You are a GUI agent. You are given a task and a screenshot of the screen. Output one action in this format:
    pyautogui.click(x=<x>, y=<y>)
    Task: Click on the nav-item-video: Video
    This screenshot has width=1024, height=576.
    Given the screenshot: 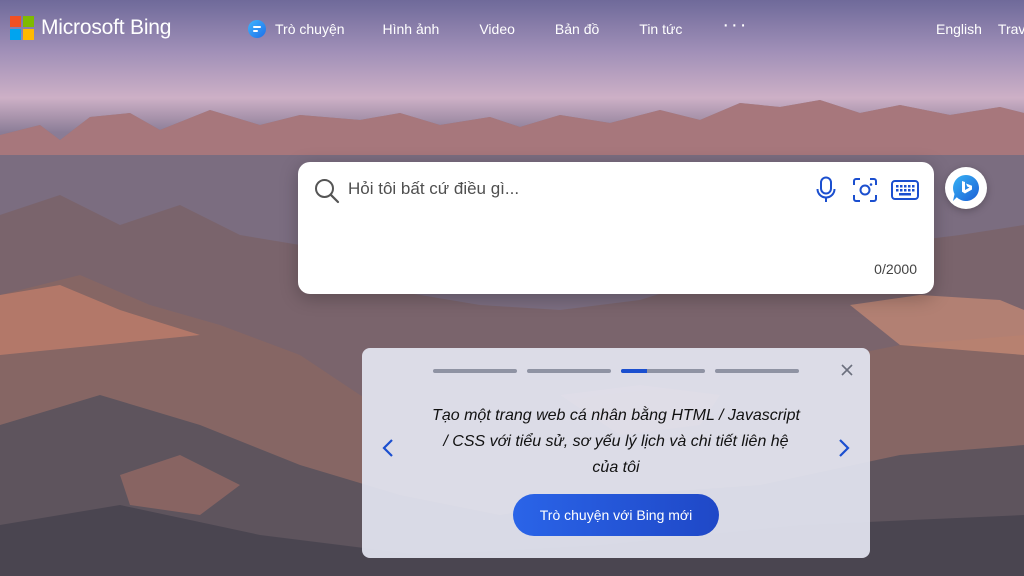 What is the action you would take?
    pyautogui.click(x=497, y=29)
    